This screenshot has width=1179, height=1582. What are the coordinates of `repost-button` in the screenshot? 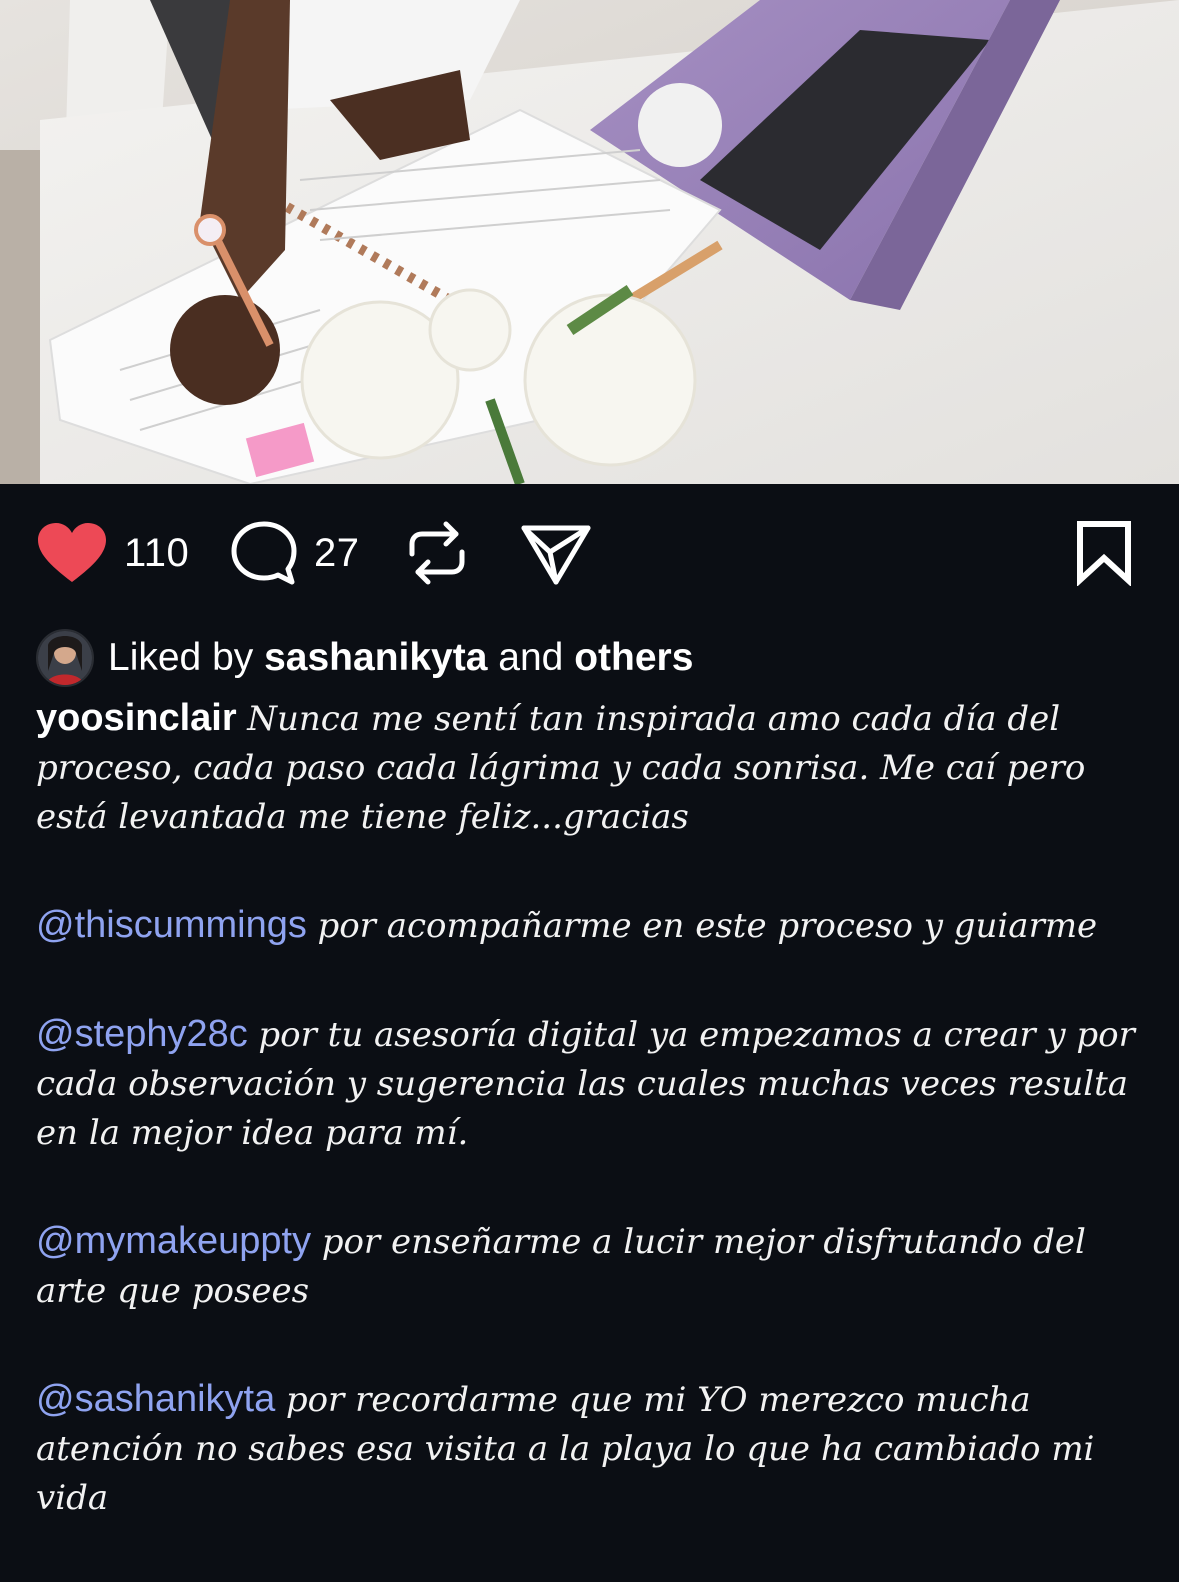 It's located at (437, 553).